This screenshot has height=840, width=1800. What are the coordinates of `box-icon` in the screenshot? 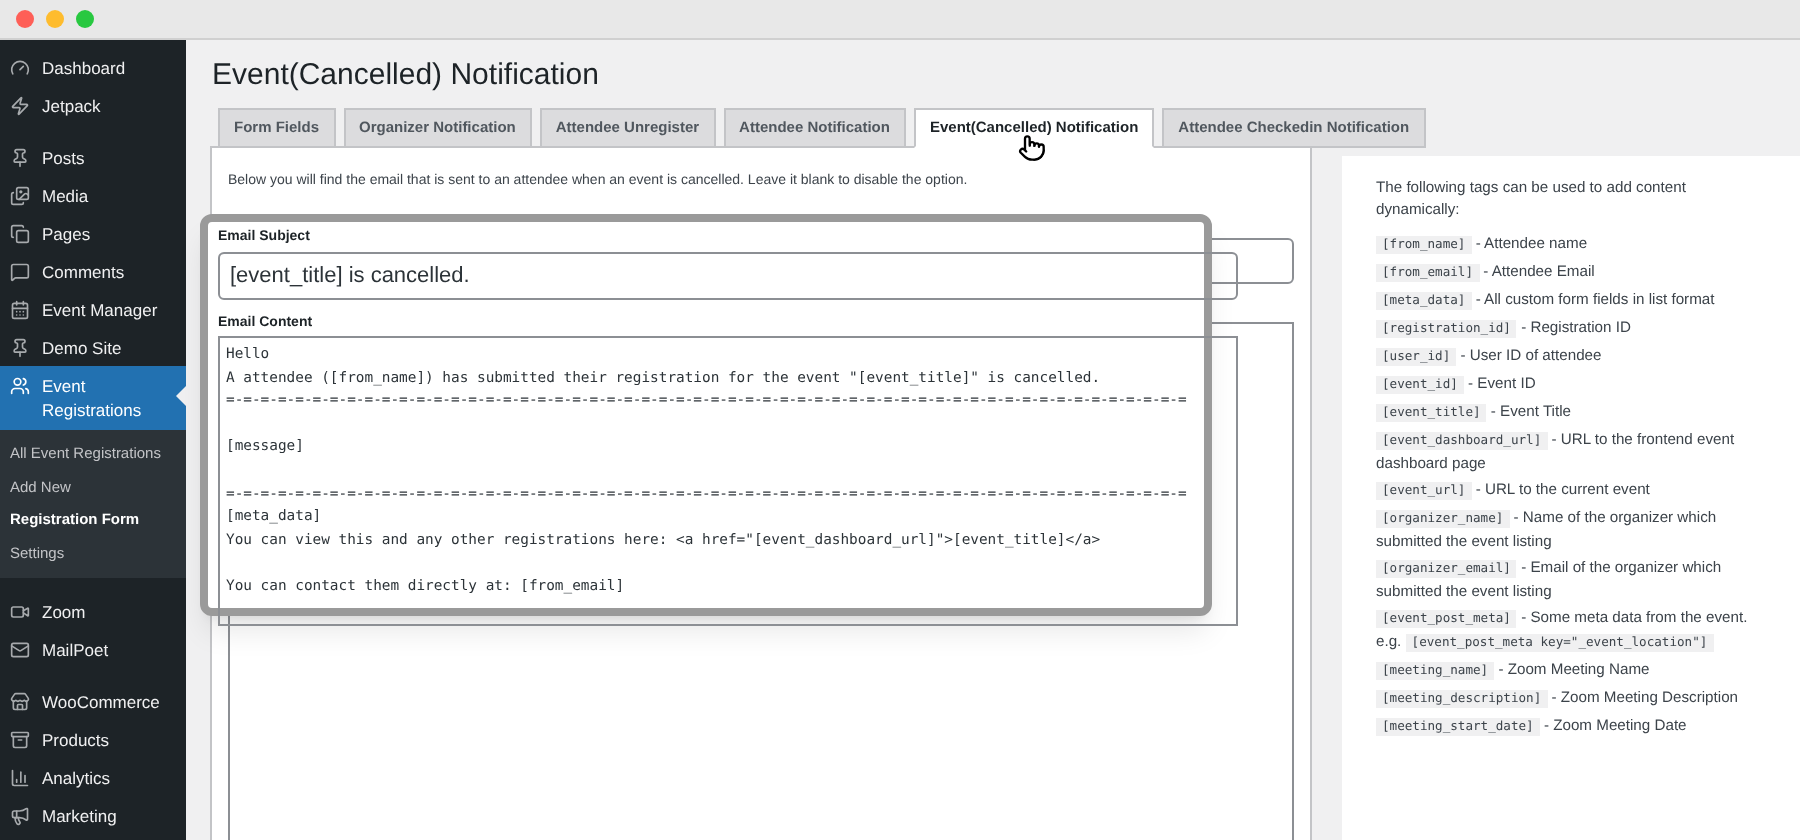 It's located at (20, 739).